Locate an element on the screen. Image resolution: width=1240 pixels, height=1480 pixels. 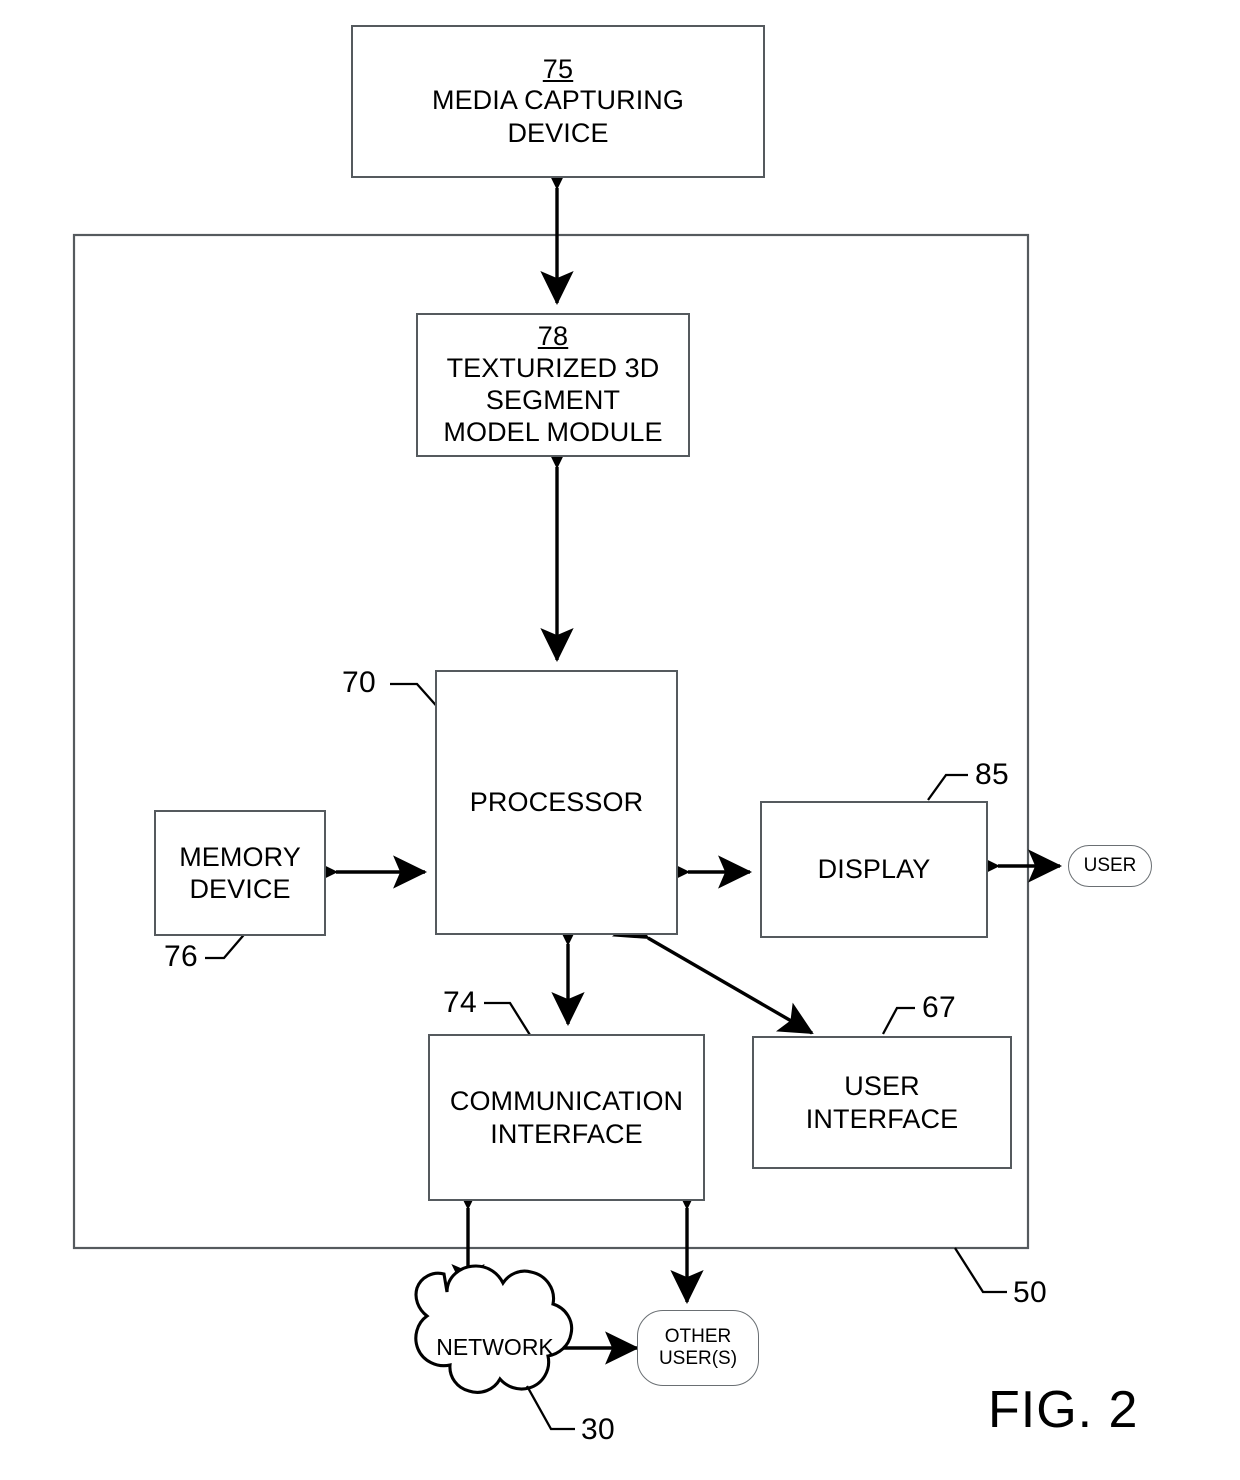
label-texturized-3d-segment-model-module: TEXTURIZED 3D SEGMENT MODEL MODULE is located at coordinates (553, 400).